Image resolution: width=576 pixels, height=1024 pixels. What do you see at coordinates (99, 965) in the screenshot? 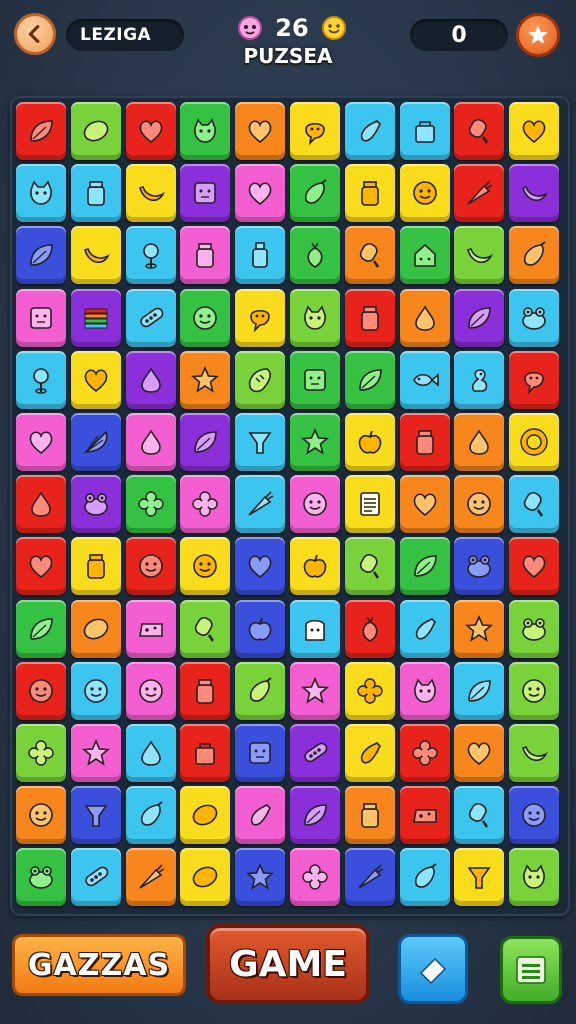
I see `gazzas-button: GAZZAS` at bounding box center [99, 965].